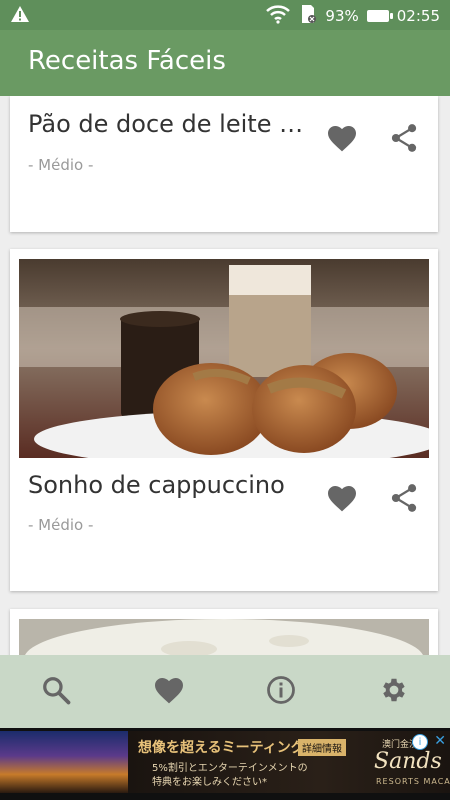  Describe the element at coordinates (221, 748) in the screenshot. I see `ad-headline: 想像を超えるミーティング` at that location.